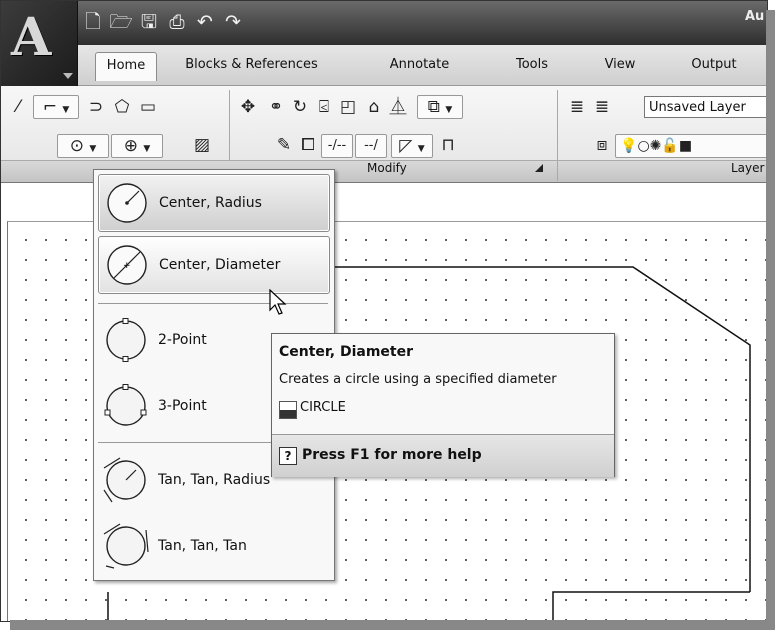  I want to click on tab-output: Output, so click(714, 65).